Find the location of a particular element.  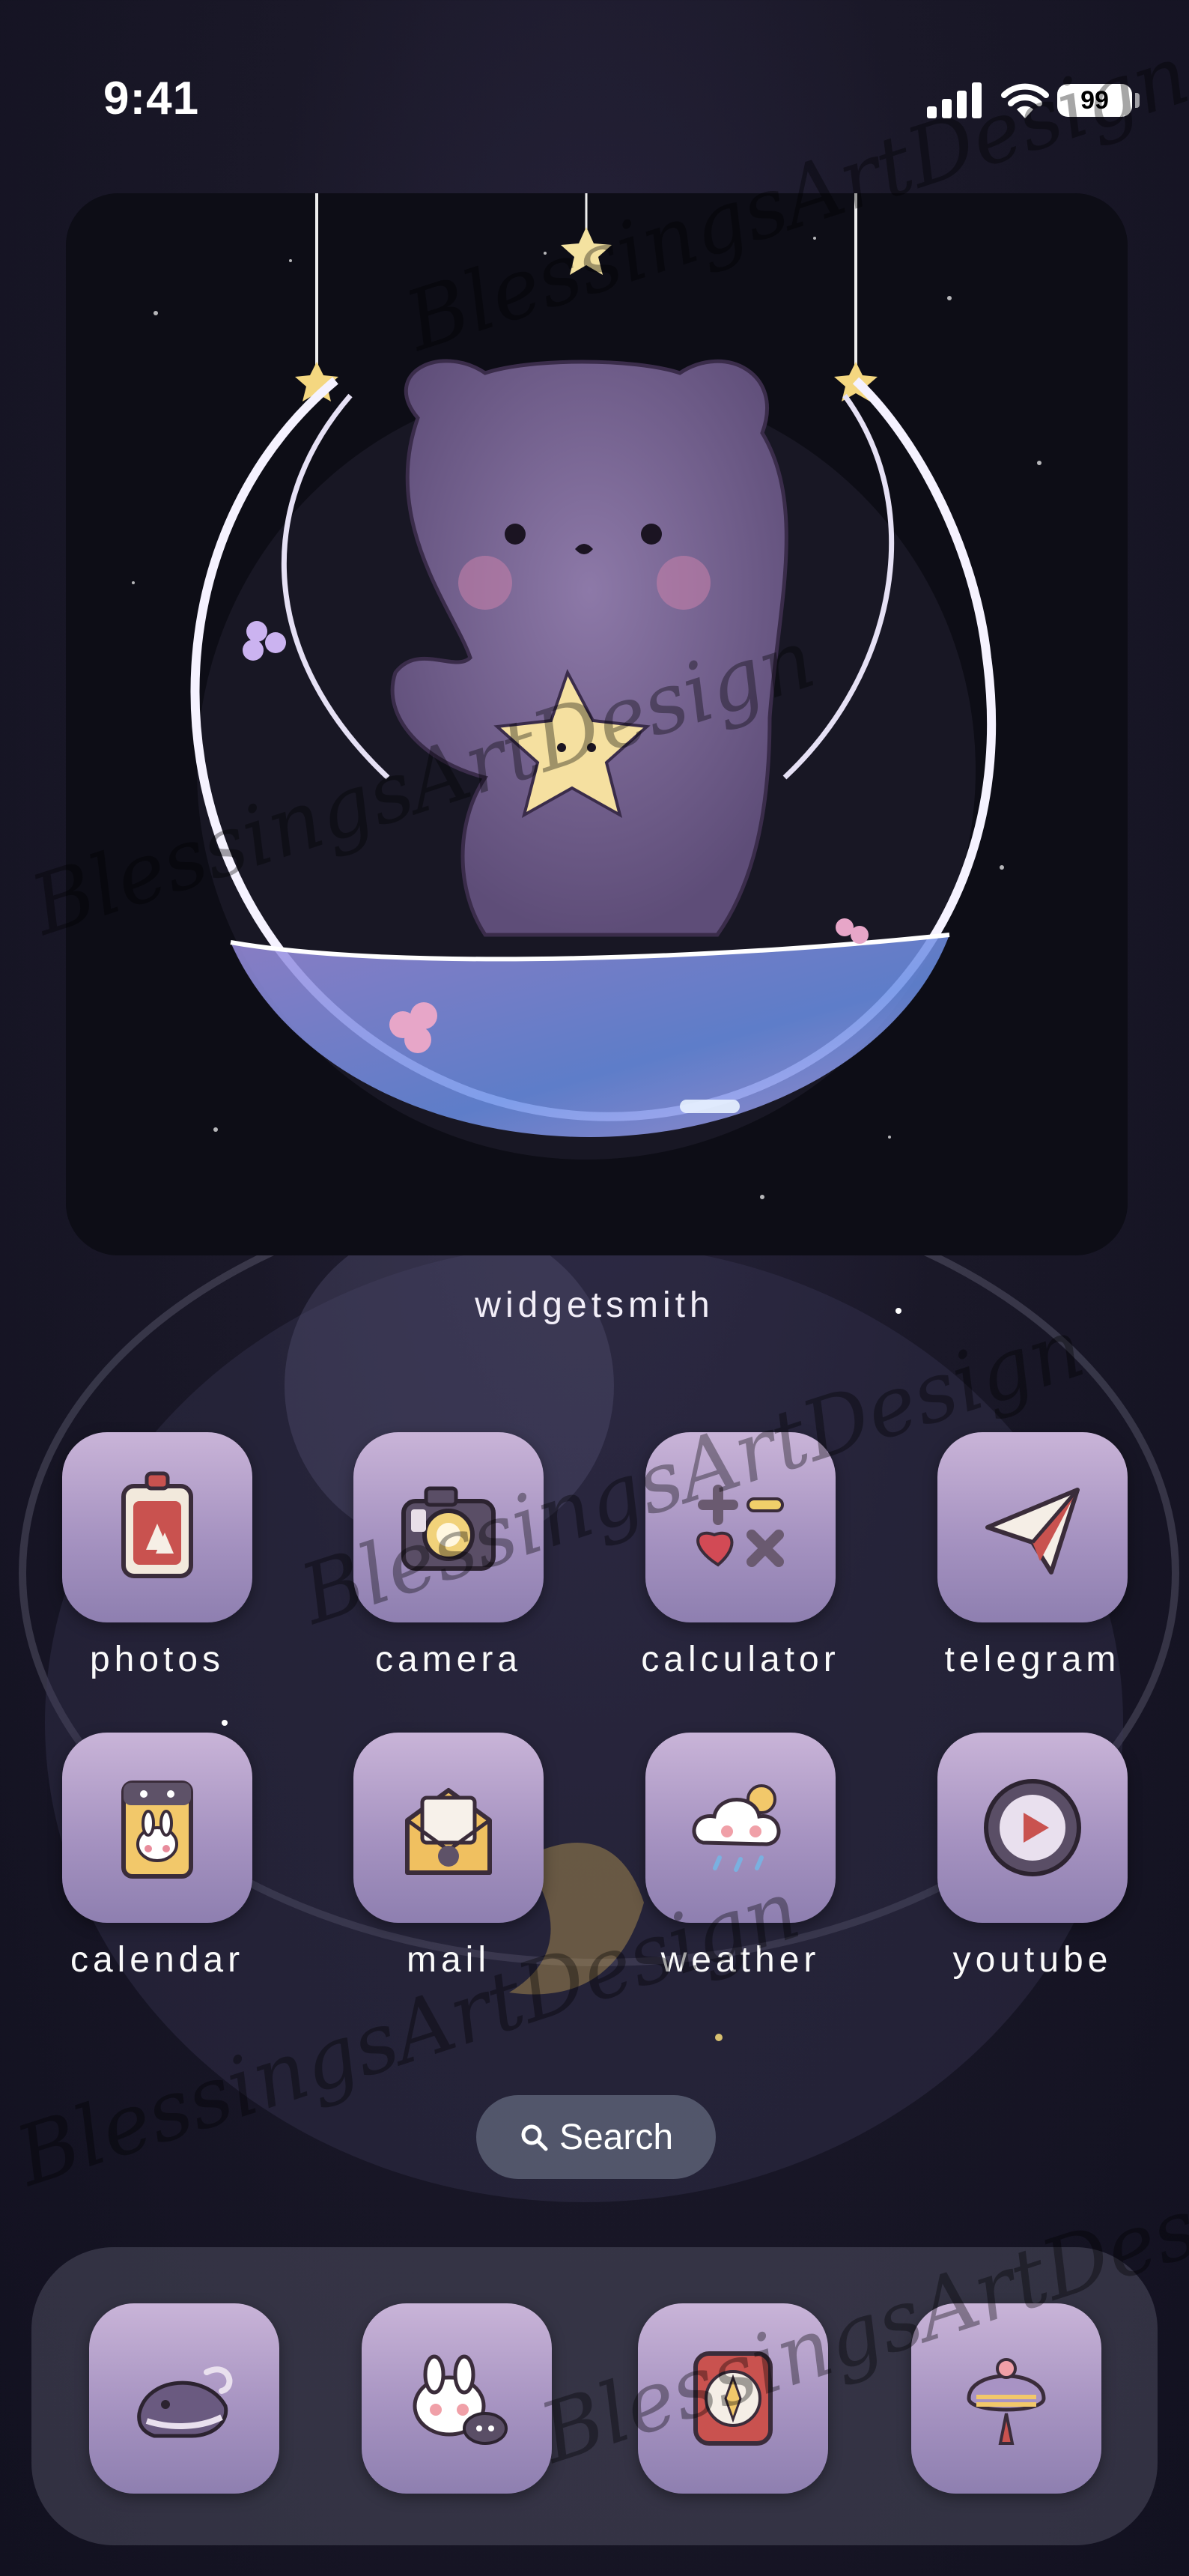

battery-indicator: 99 is located at coordinates (1094, 101).